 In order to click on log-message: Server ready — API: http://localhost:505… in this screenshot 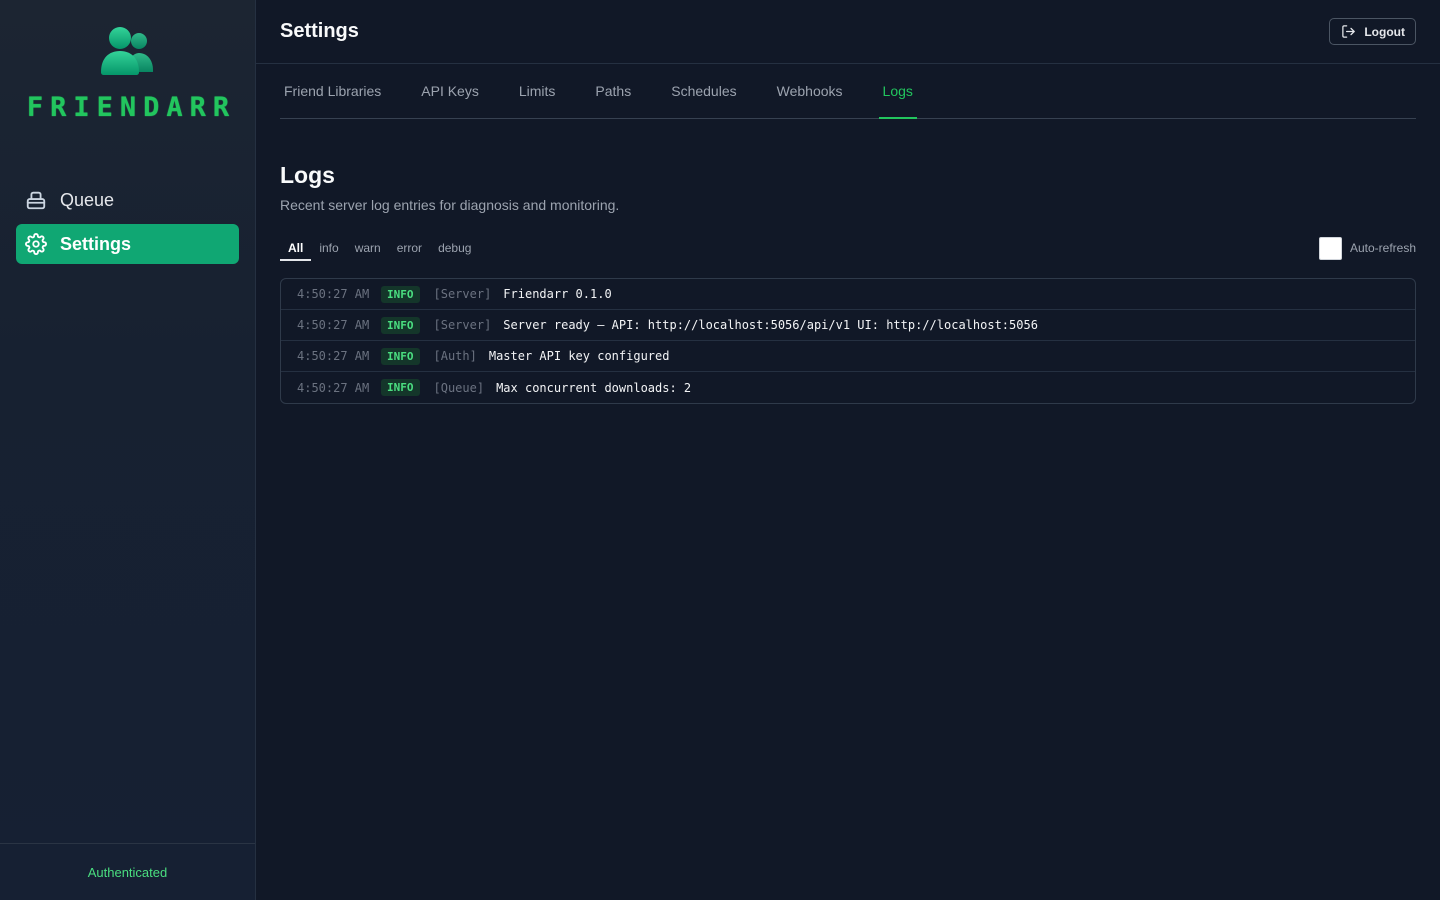, I will do `click(770, 325)`.